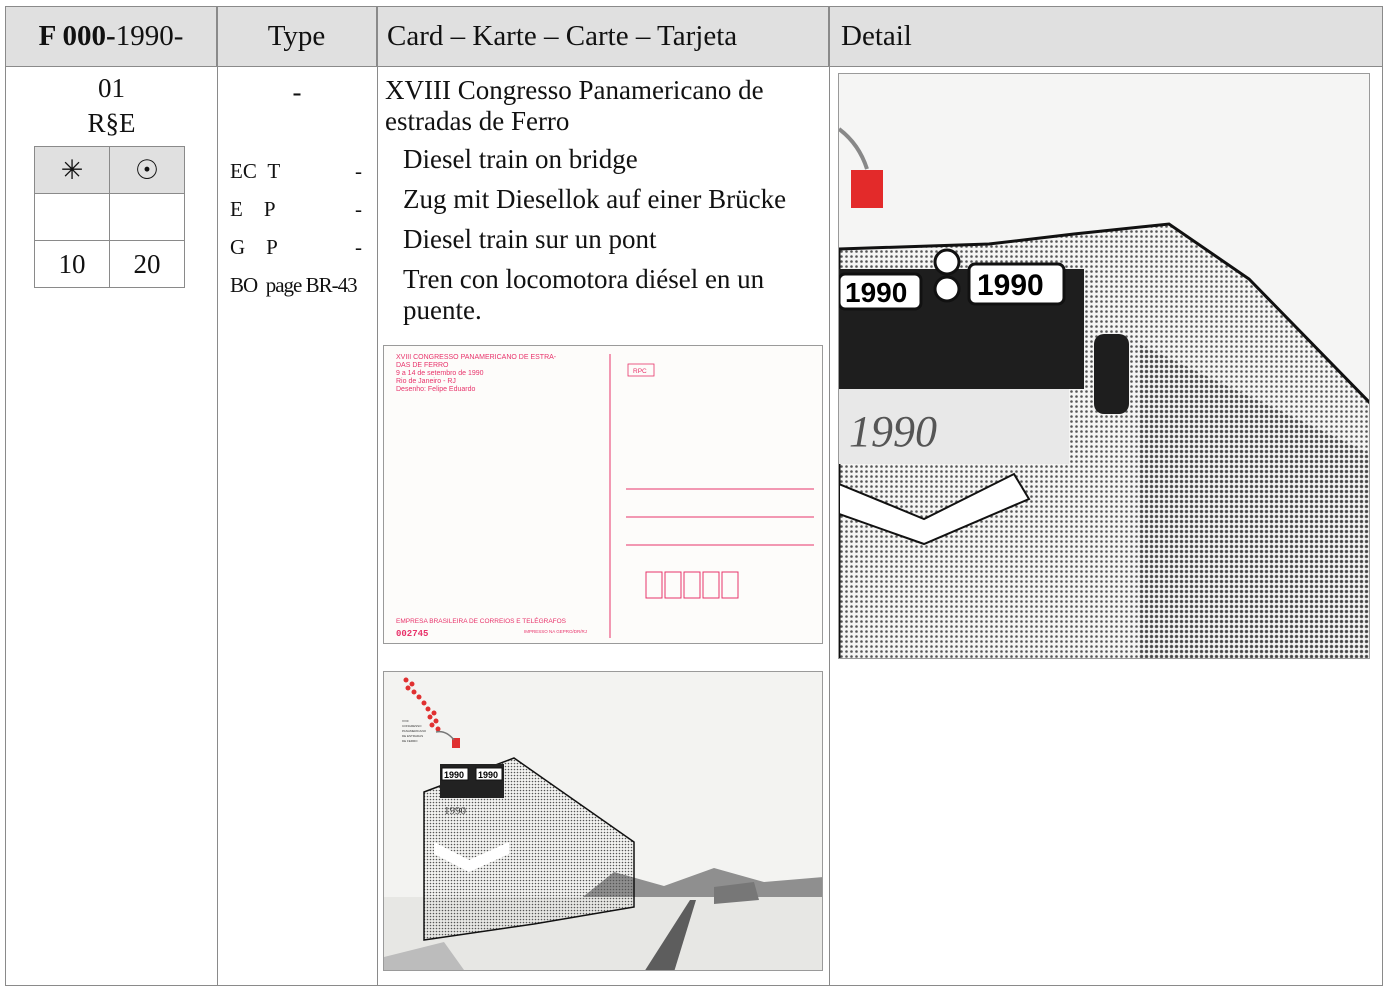 This screenshot has width=1387, height=990. What do you see at coordinates (111, 88) in the screenshot?
I see `entry-number: 01` at bounding box center [111, 88].